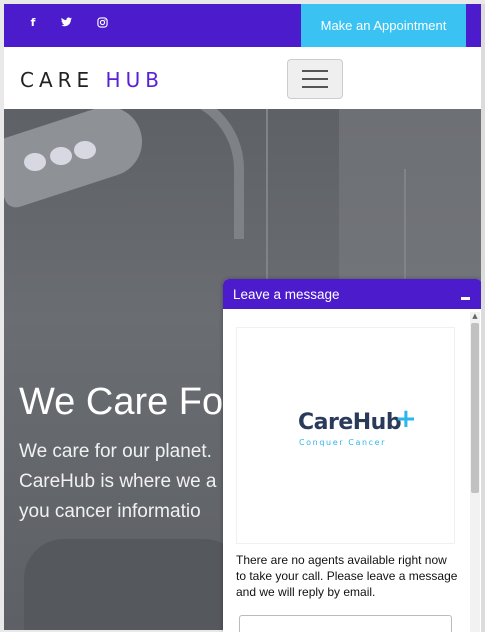  I want to click on hero-title: We Care Fo, so click(121, 402).